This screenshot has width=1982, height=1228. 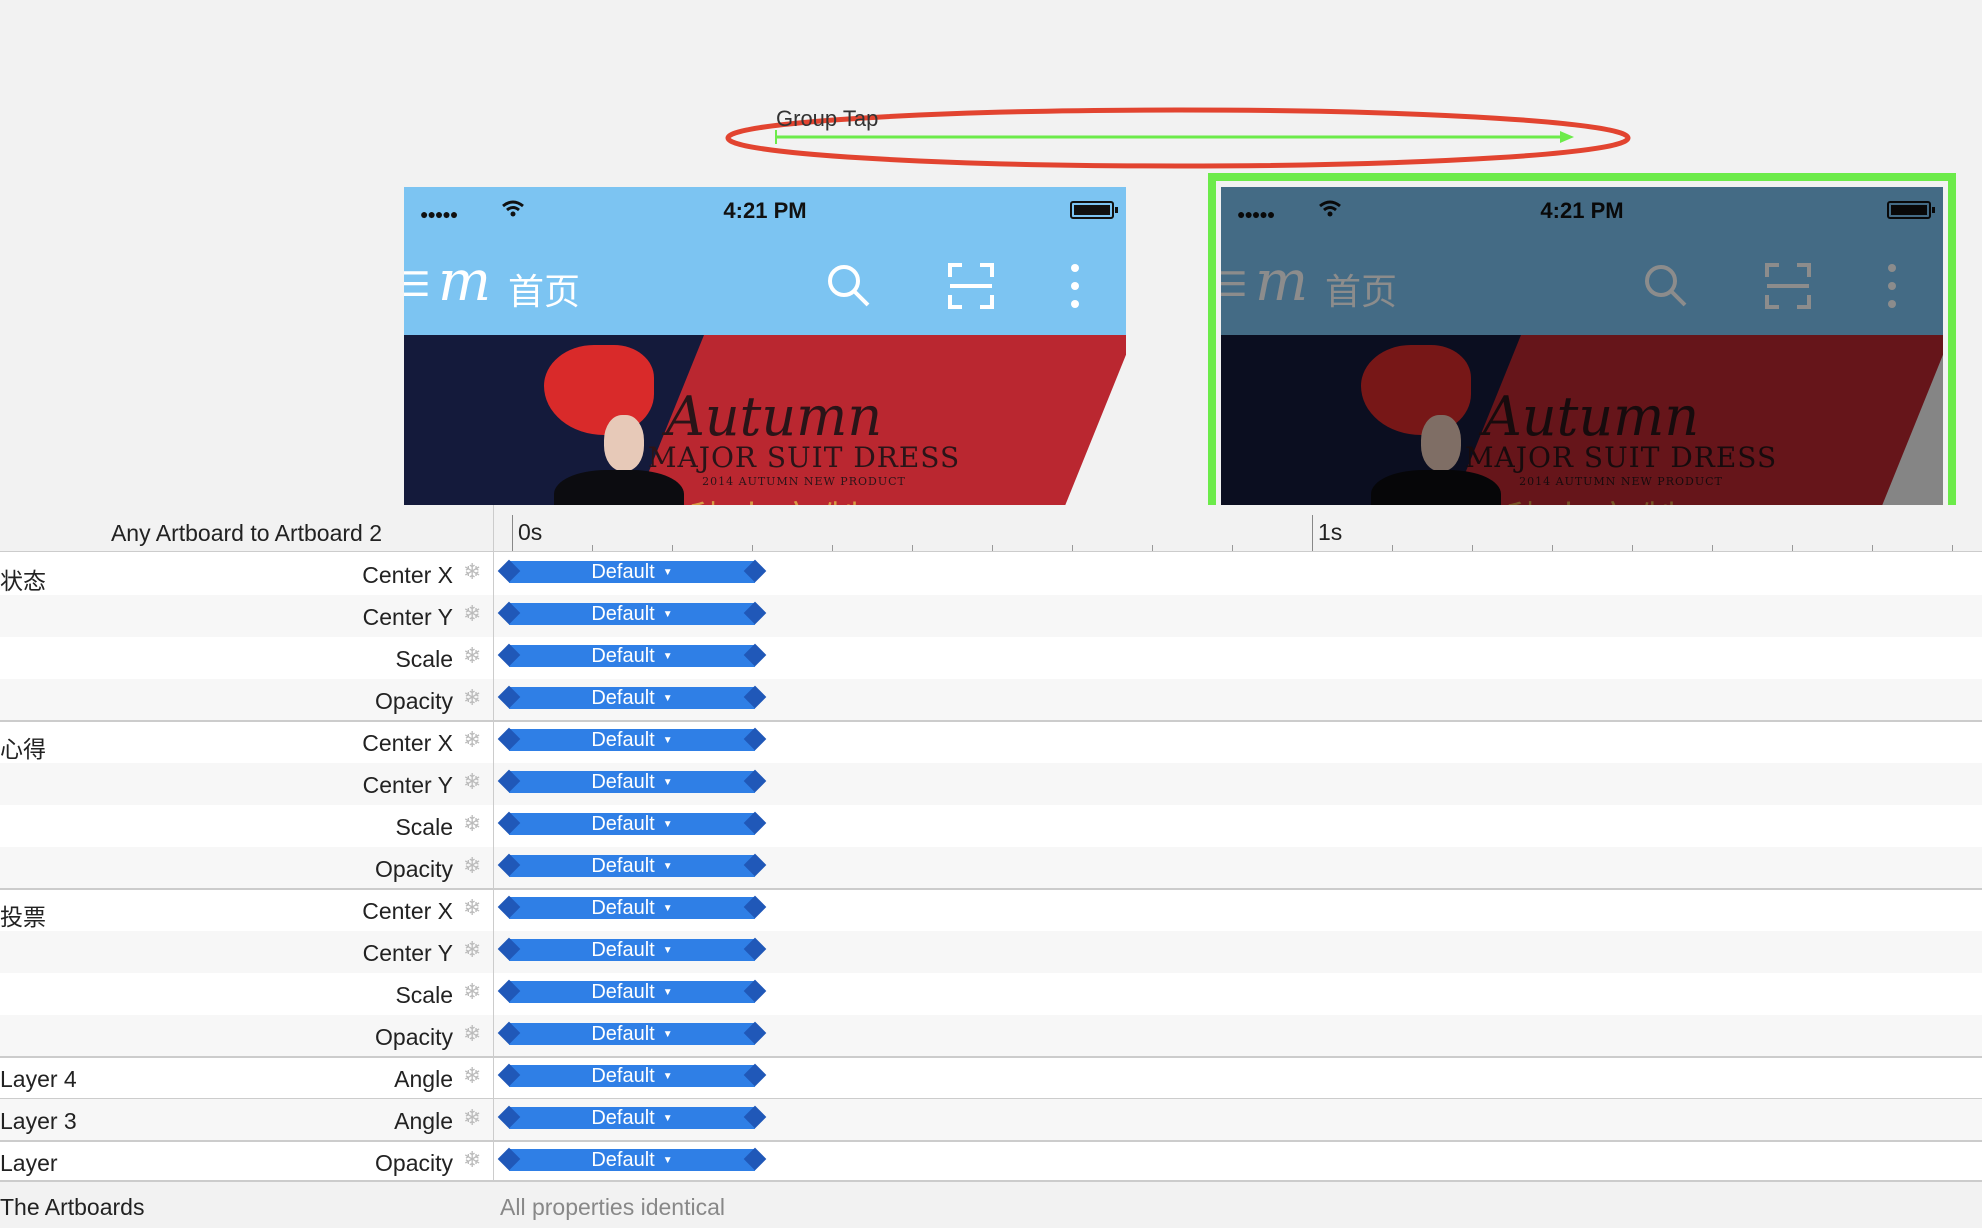 What do you see at coordinates (423, 1079) in the screenshot?
I see `property-name: Angle` at bounding box center [423, 1079].